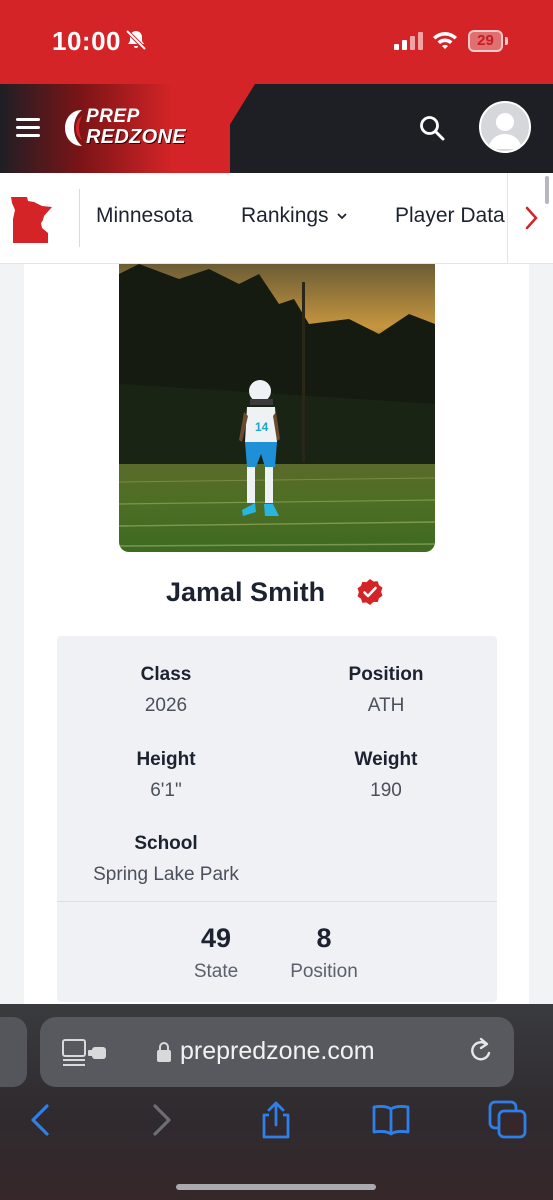  What do you see at coordinates (160, 1120) in the screenshot?
I see `forward-icon` at bounding box center [160, 1120].